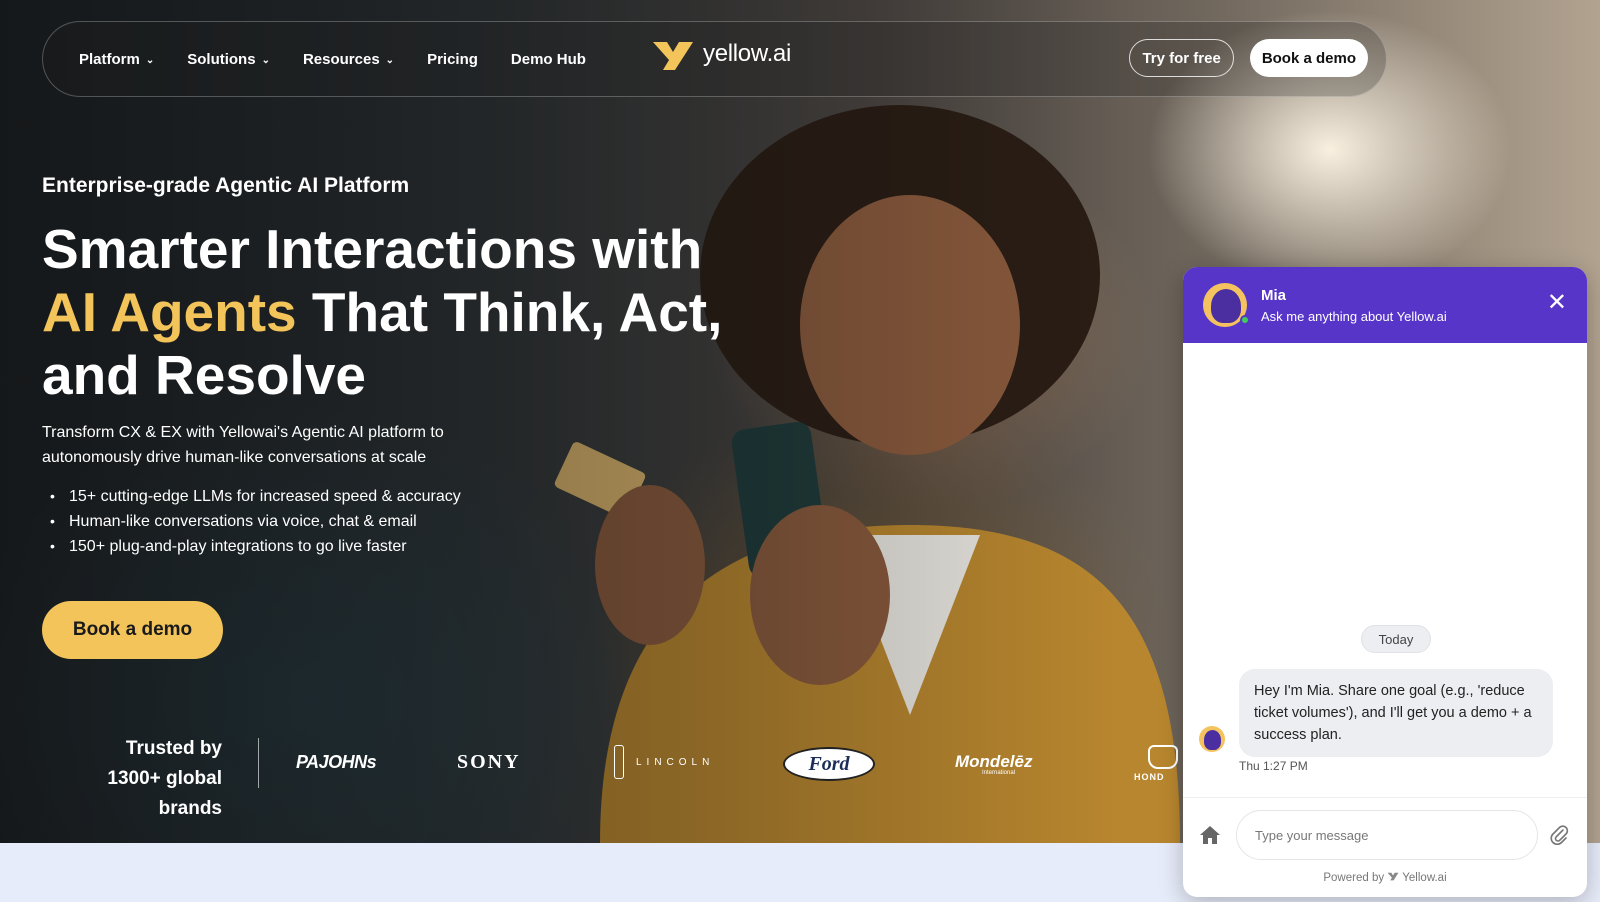 This screenshot has height=902, width=1600. I want to click on ford-logo: Ford, so click(829, 764).